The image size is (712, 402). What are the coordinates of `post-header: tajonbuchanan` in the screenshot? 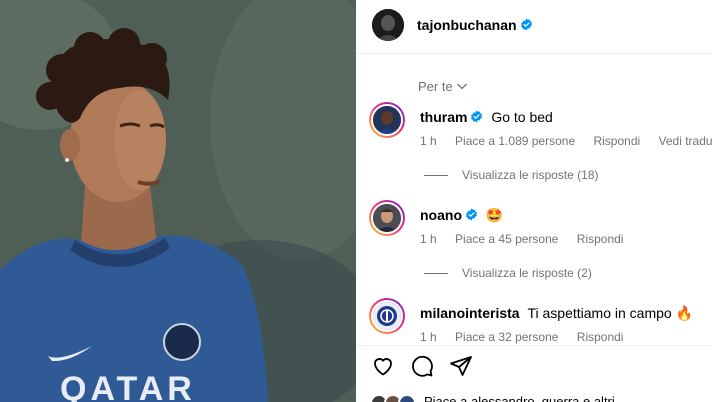 It's located at (534, 27).